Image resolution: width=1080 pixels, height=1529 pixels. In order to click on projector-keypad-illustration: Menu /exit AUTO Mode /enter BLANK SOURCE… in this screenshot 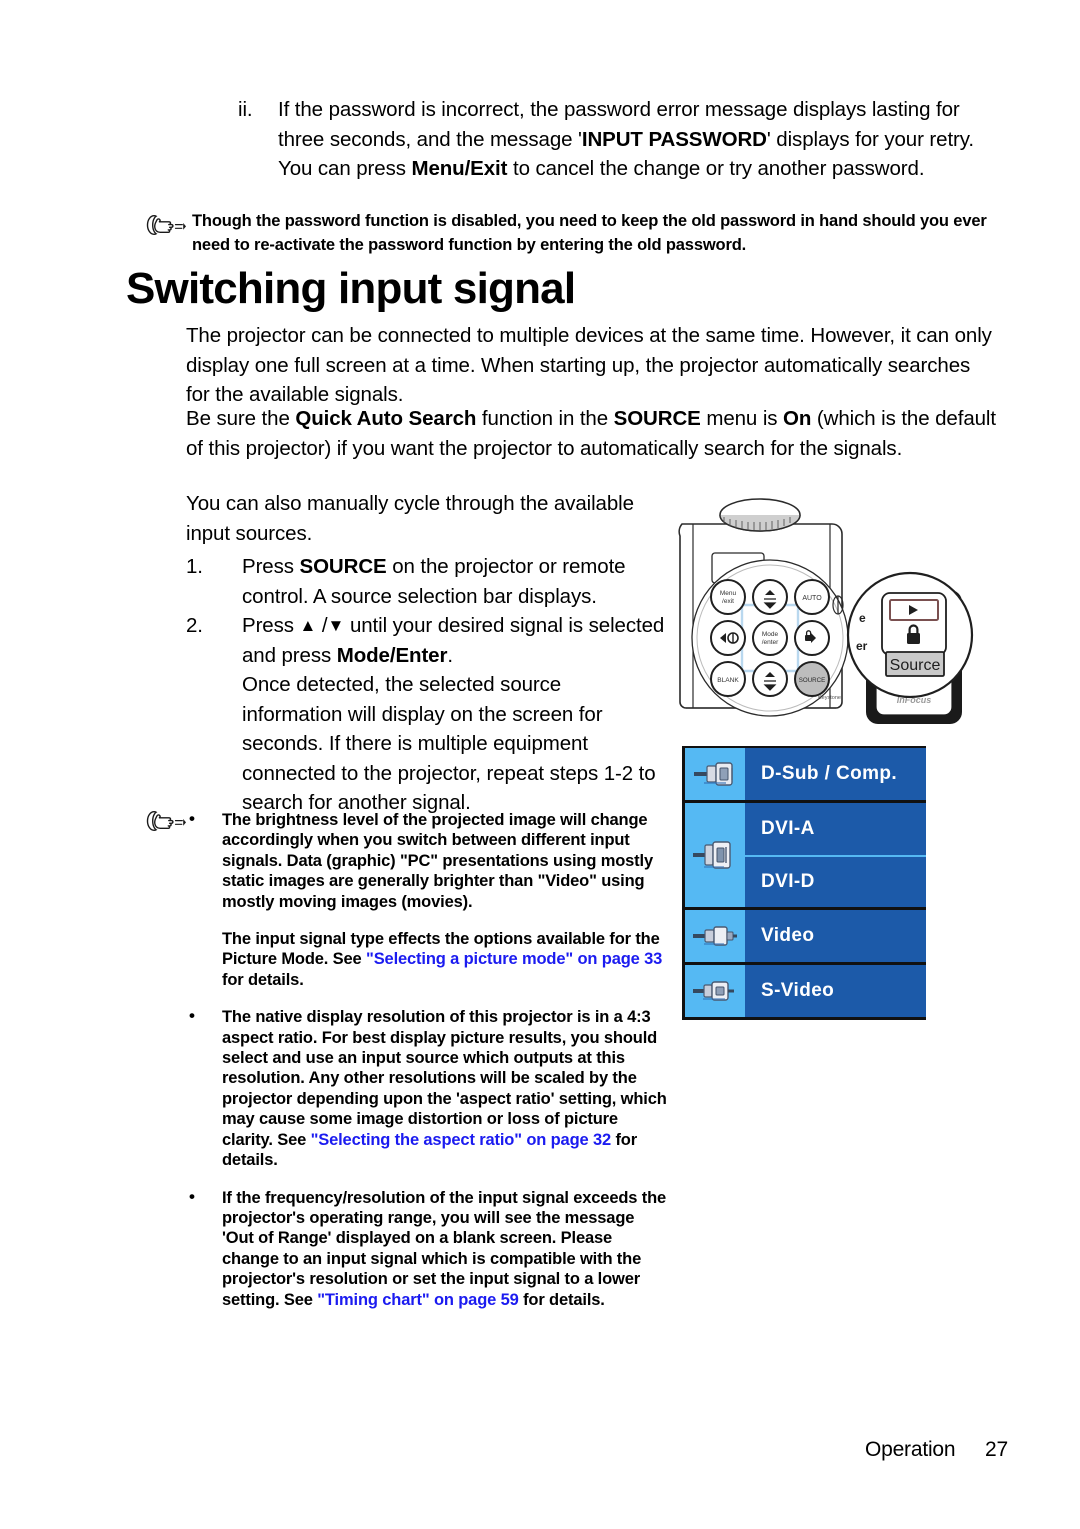, I will do `click(826, 611)`.